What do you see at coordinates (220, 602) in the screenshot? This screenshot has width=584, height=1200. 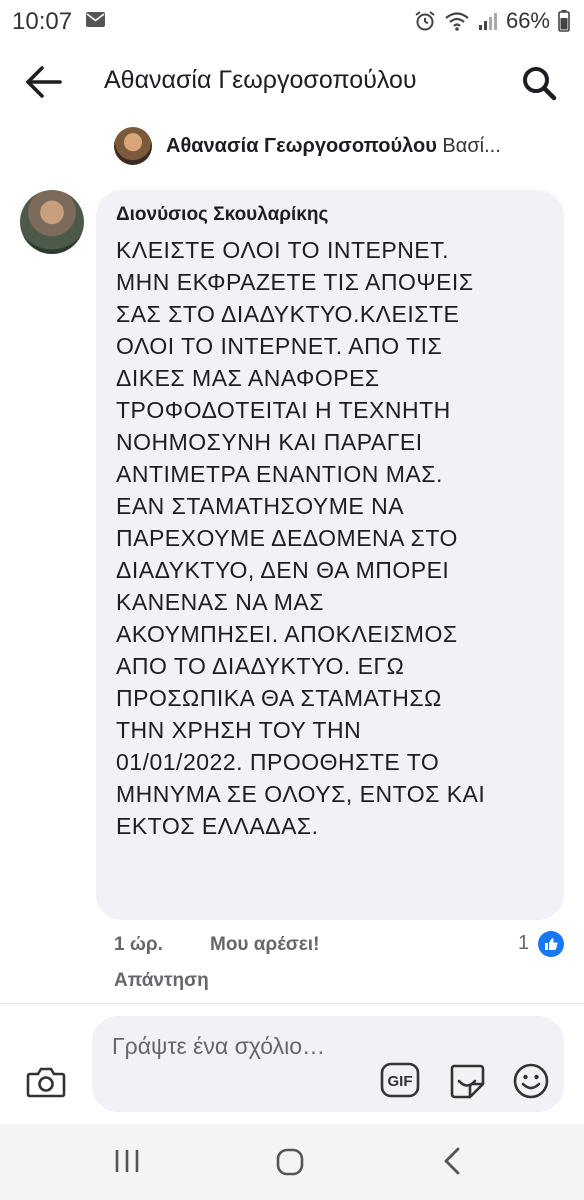 I see `comment-line: ΚΑΝΕΝΑΣ ΝΑ ΜΑΣ` at bounding box center [220, 602].